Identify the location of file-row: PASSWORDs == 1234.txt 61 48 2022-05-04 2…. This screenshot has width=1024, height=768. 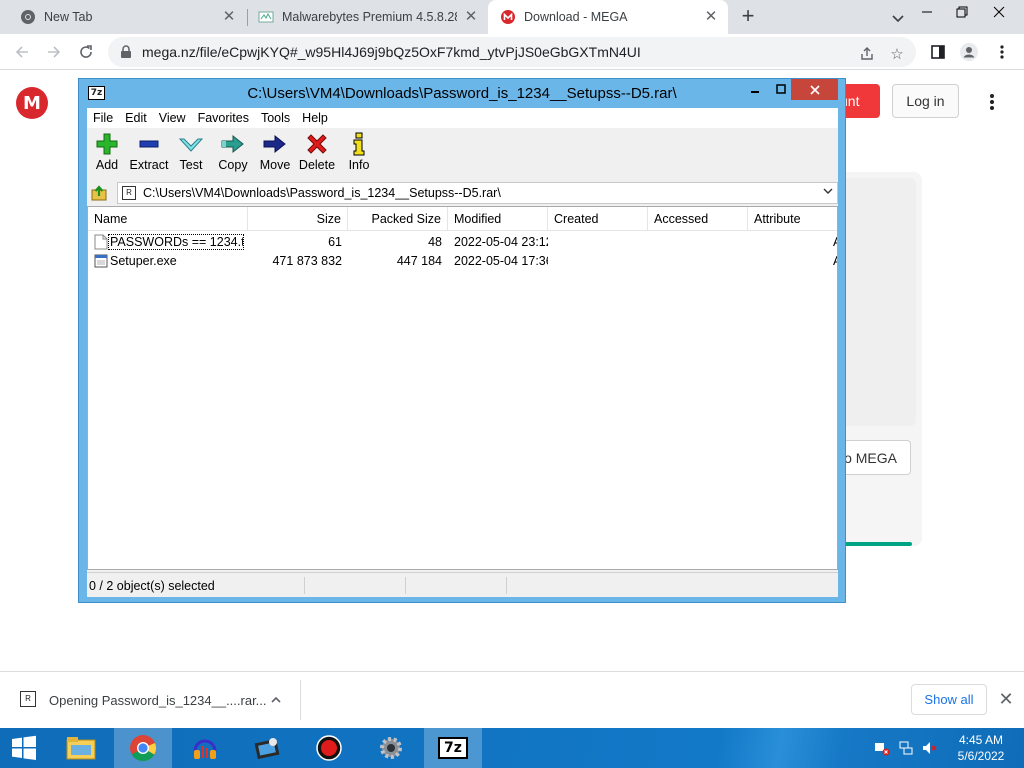
(462, 242).